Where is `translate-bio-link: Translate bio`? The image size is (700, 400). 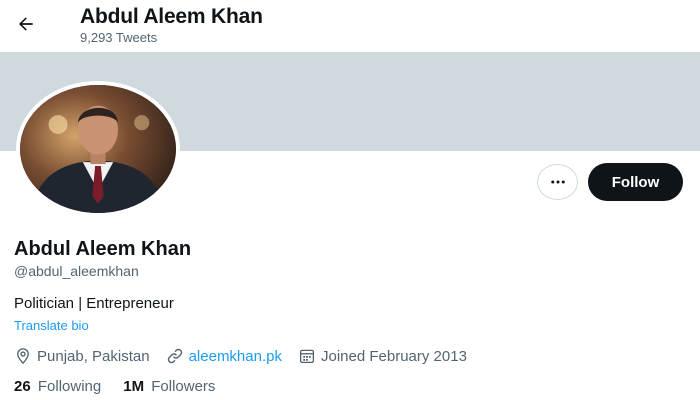 translate-bio-link: Translate bio is located at coordinates (51, 325).